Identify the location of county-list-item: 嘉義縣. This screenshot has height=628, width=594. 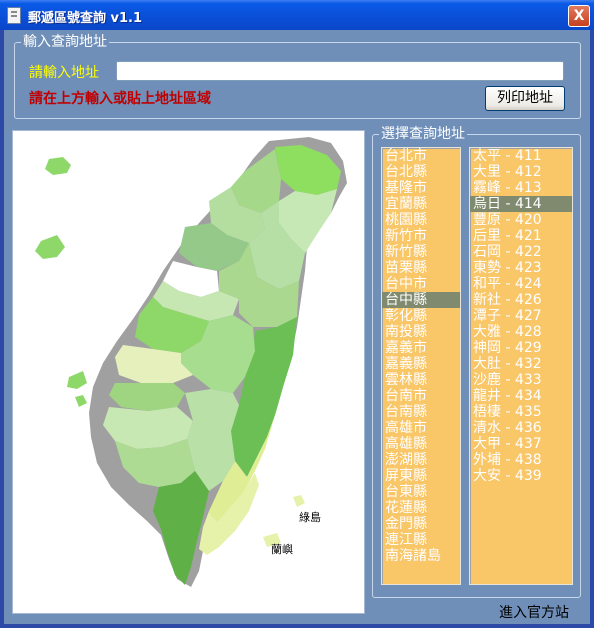
(421, 364).